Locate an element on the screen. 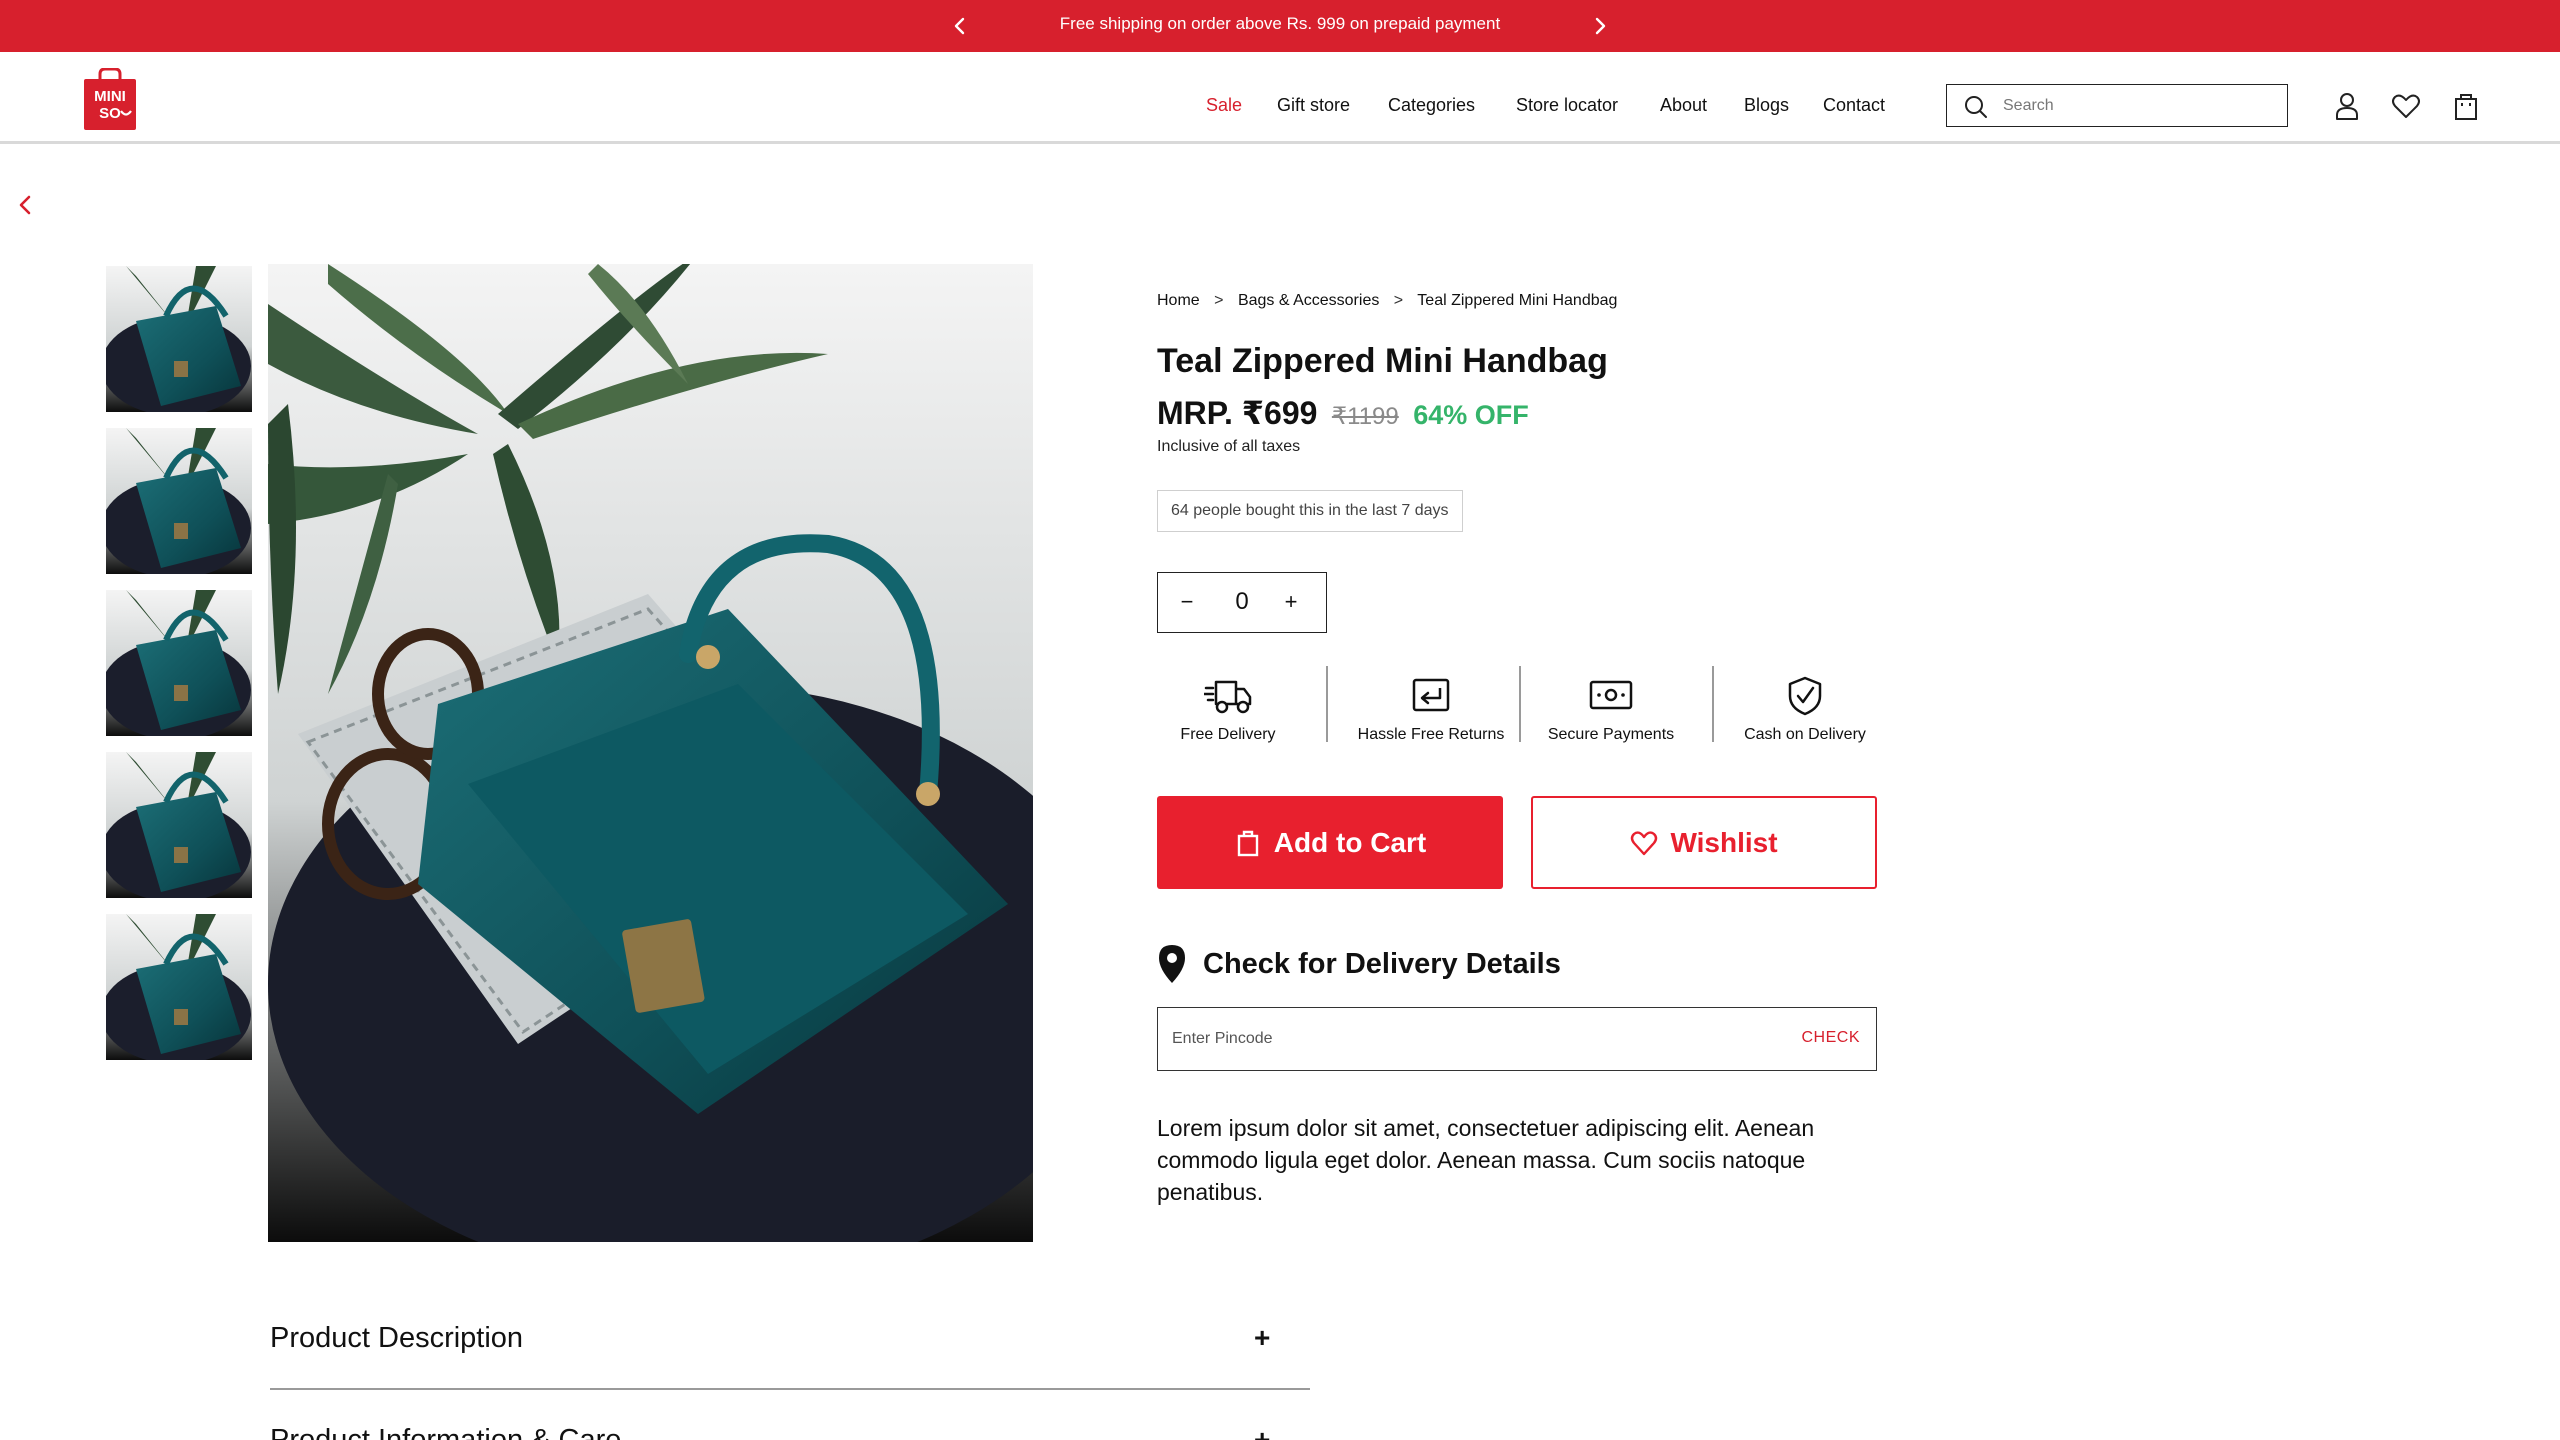 Image resolution: width=2560 pixels, height=1440 pixels. accordion-title: Product Information & Care is located at coordinates (446, 1432).